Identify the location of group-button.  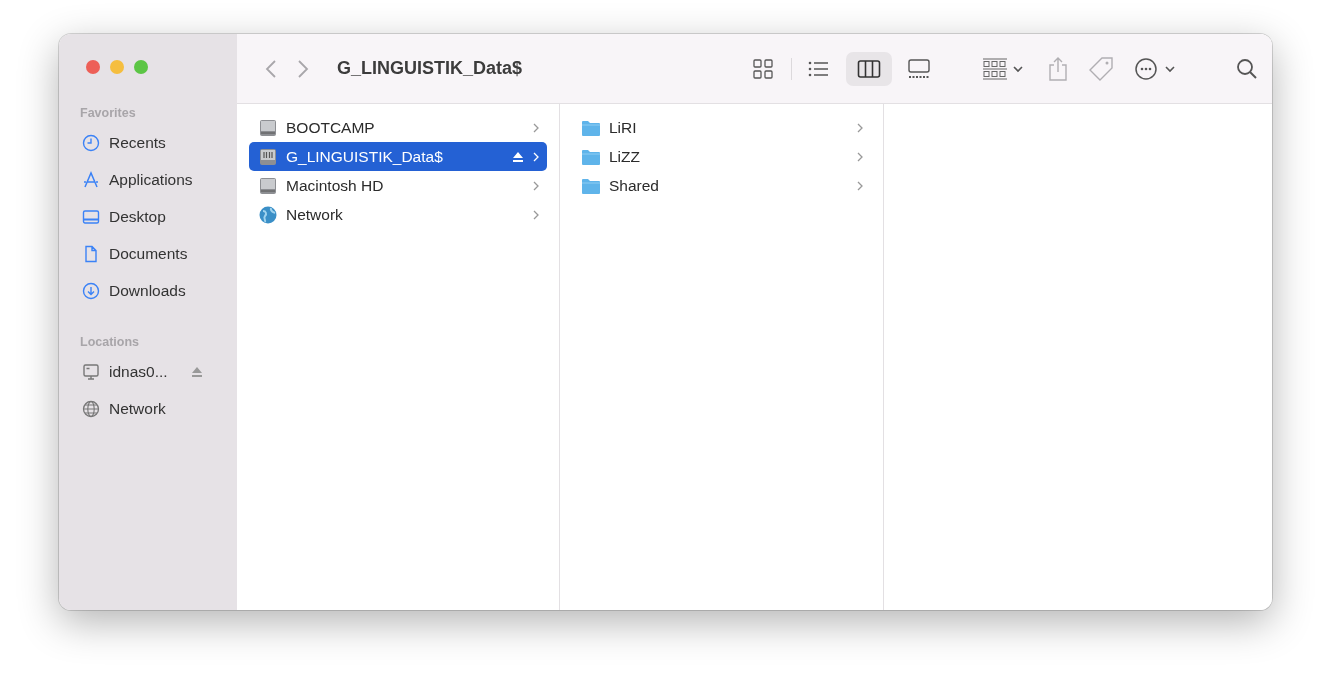
(1003, 68).